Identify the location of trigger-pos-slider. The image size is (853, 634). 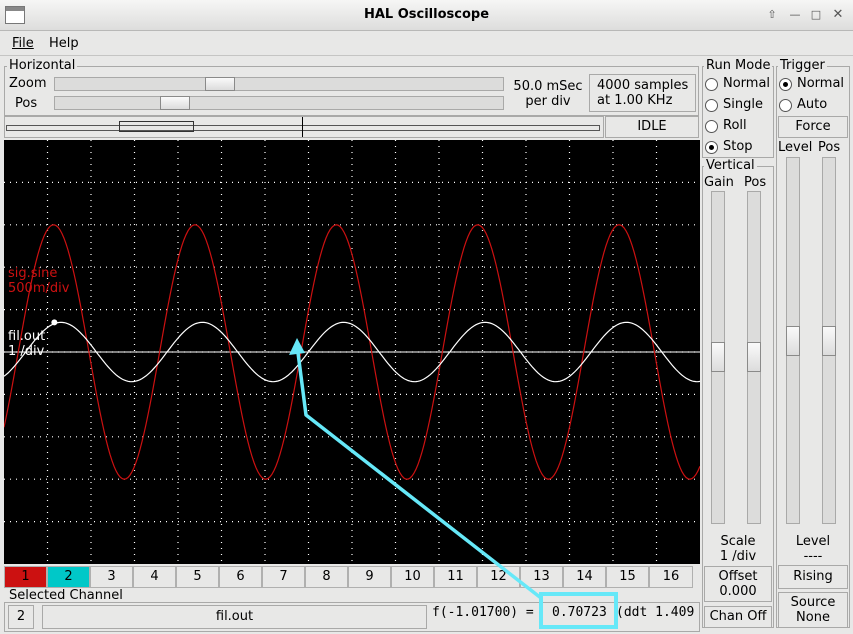
(829, 340).